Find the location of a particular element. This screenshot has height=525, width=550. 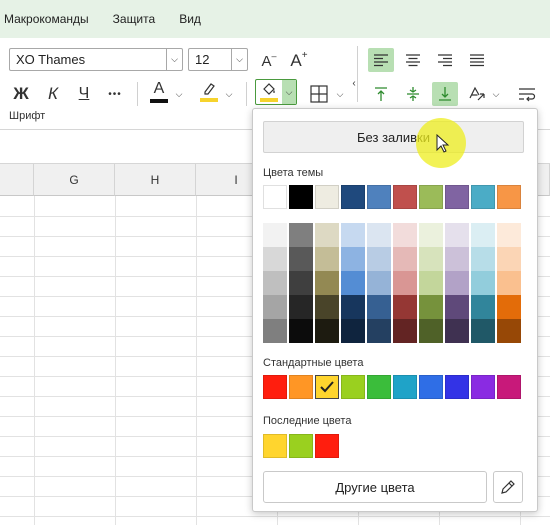

font-size-select: 12 ⌵ is located at coordinates (218, 59).